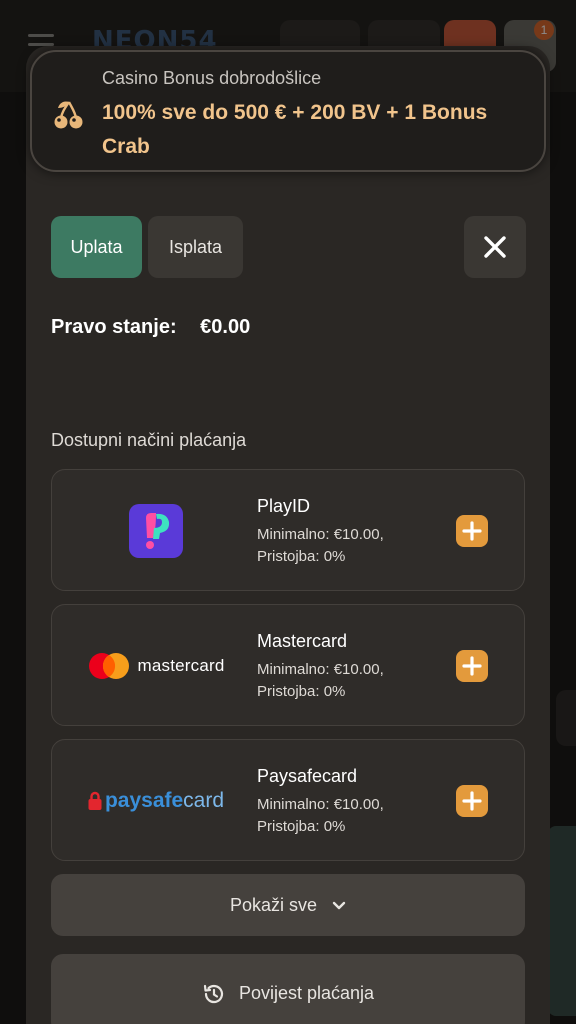 The height and width of the screenshot is (1024, 576). I want to click on close-button, so click(495, 247).